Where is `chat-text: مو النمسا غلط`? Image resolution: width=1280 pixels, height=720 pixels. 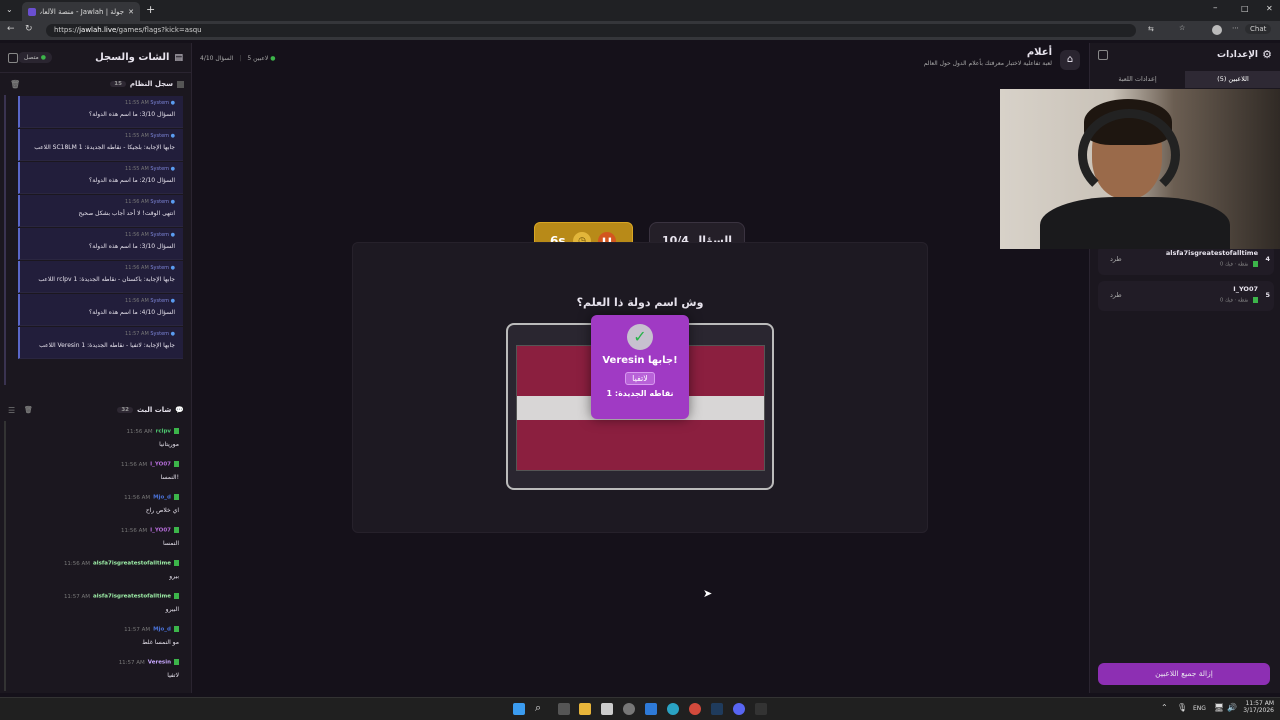
chat-text: مو النمسا غلط is located at coordinates (160, 642).